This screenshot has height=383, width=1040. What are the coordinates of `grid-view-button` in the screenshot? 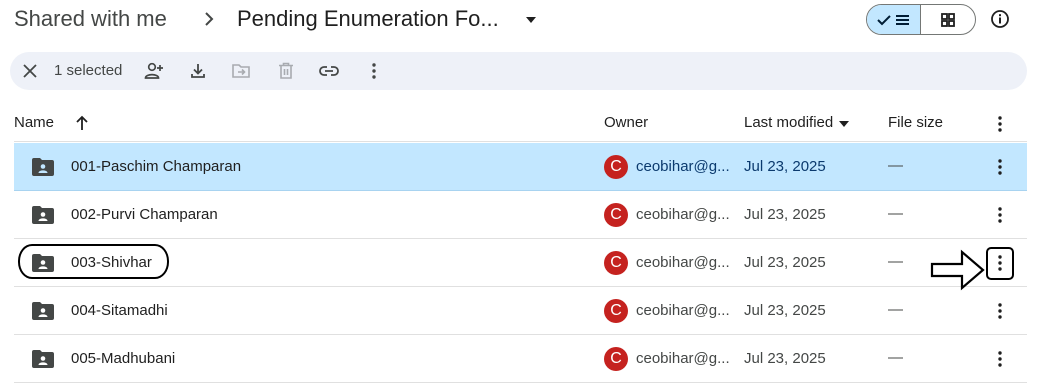 It's located at (948, 19).